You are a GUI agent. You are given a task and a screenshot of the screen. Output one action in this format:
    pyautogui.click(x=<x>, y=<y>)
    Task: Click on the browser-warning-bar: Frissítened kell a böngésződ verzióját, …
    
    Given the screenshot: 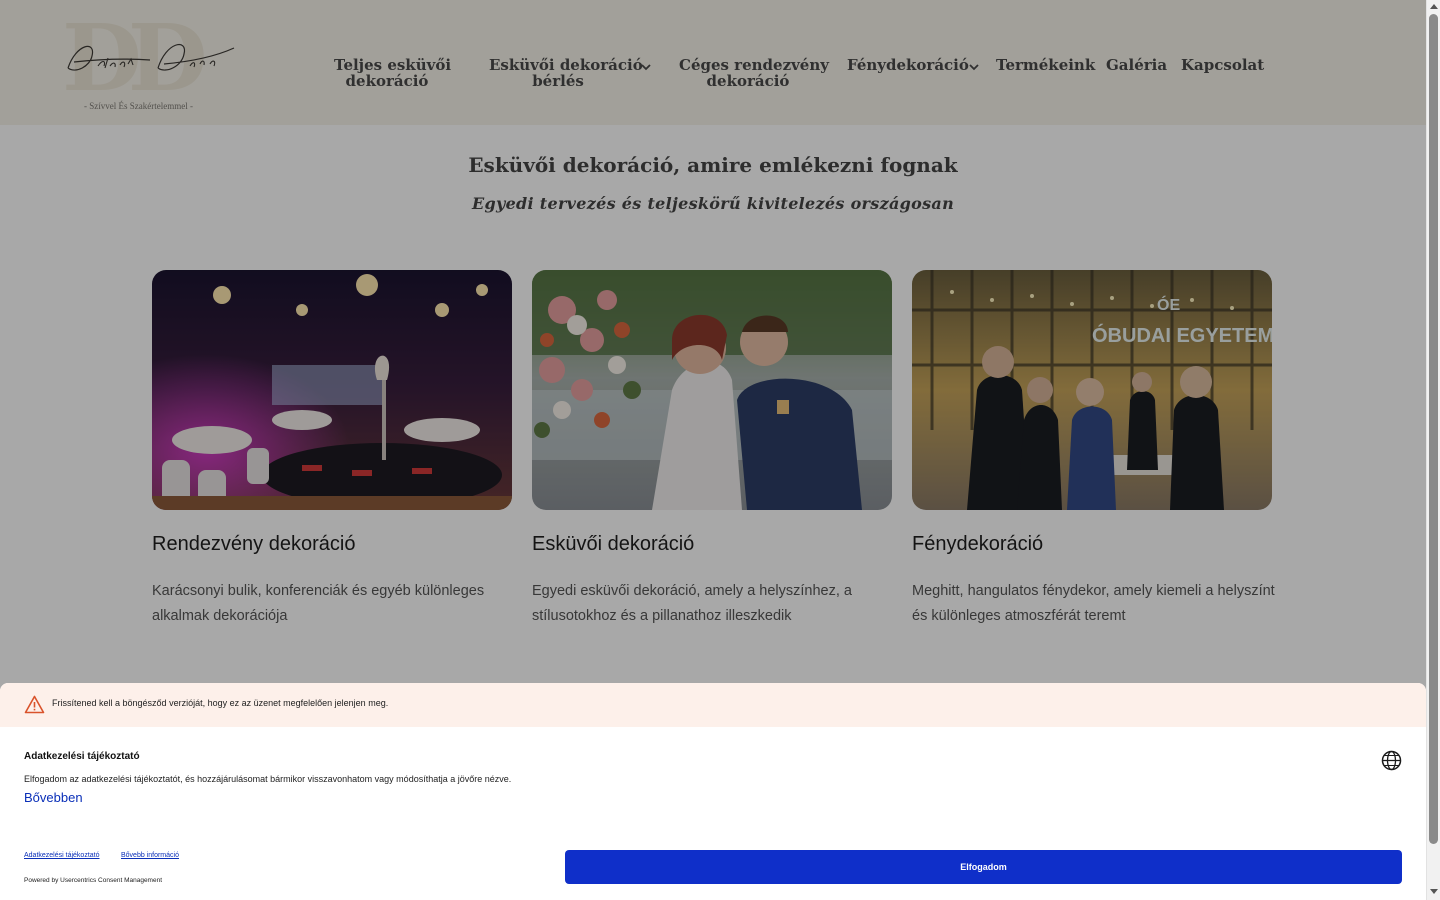 What is the action you would take?
    pyautogui.click(x=713, y=705)
    